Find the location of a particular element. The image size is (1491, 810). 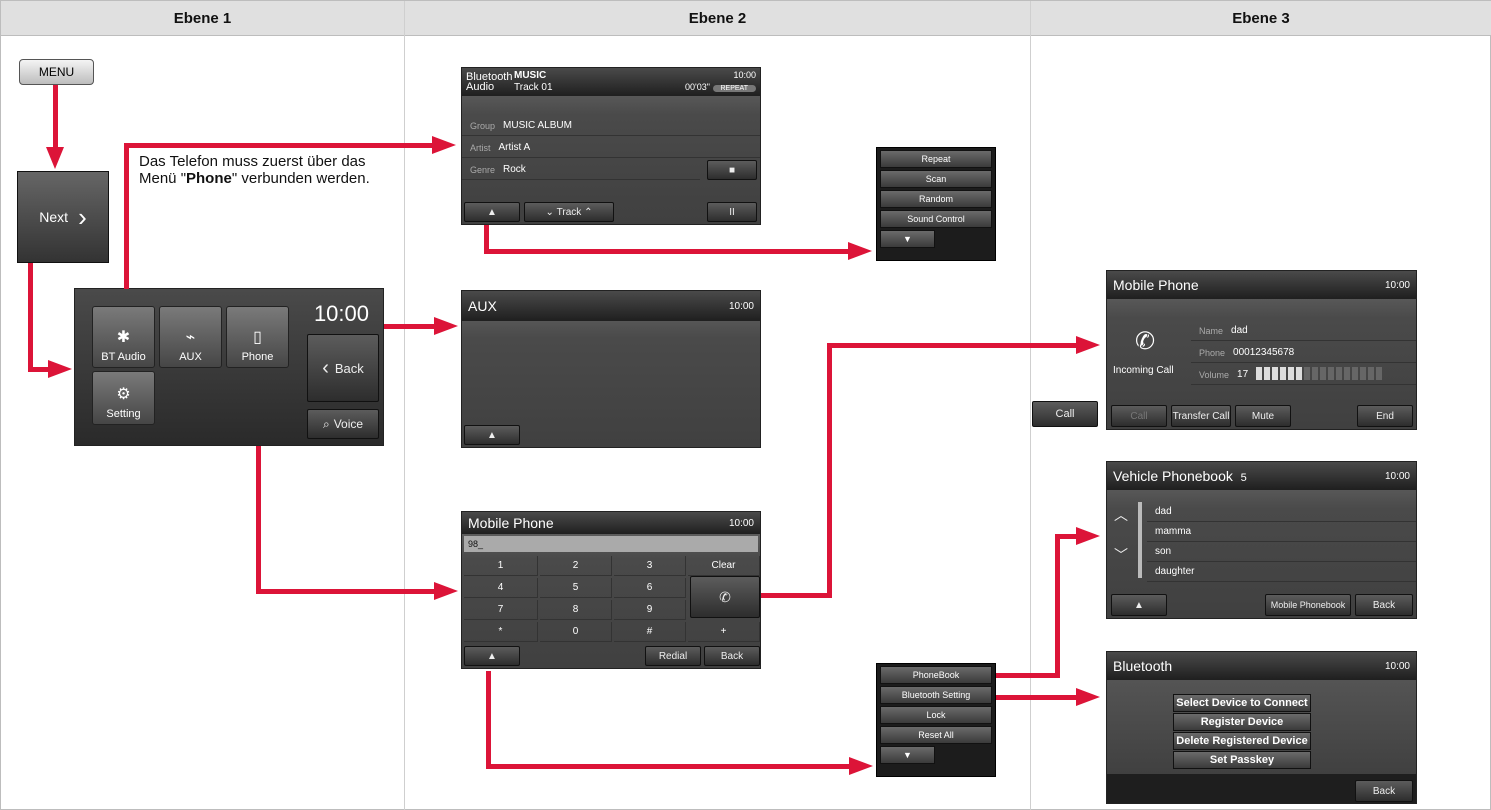

keypad-key: 9 is located at coordinates (650, 610).